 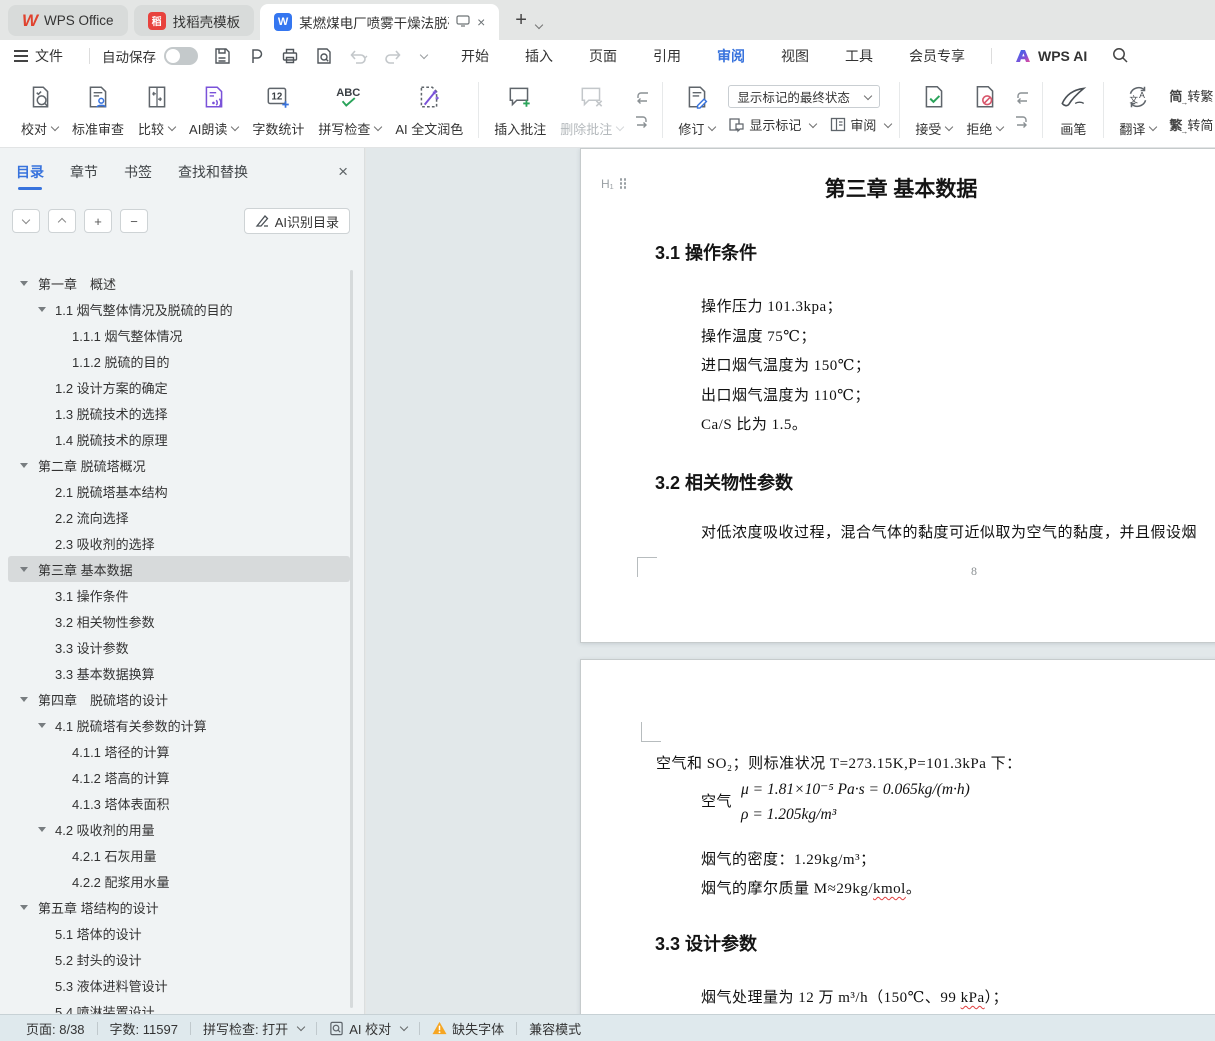 I want to click on toc-item: 第一章 概述, so click(x=179, y=283).